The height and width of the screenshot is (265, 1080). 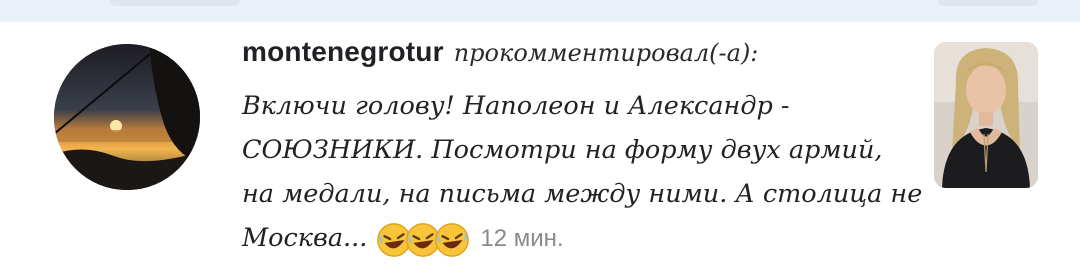 I want to click on username: montenegrotur, so click(x=343, y=52).